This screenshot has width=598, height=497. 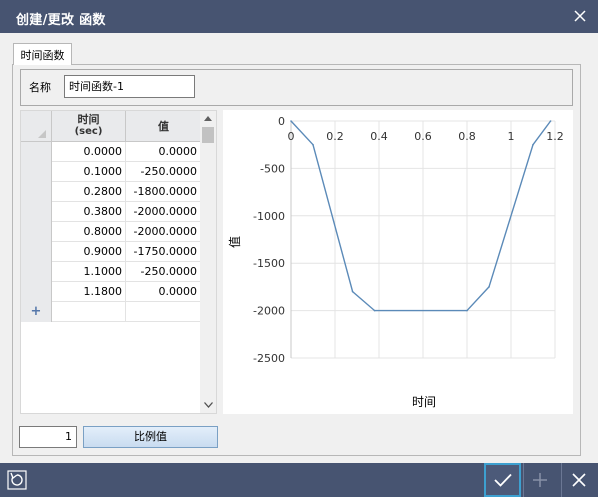 What do you see at coordinates (291, 136) in the screenshot?
I see `x-tick-label: 0` at bounding box center [291, 136].